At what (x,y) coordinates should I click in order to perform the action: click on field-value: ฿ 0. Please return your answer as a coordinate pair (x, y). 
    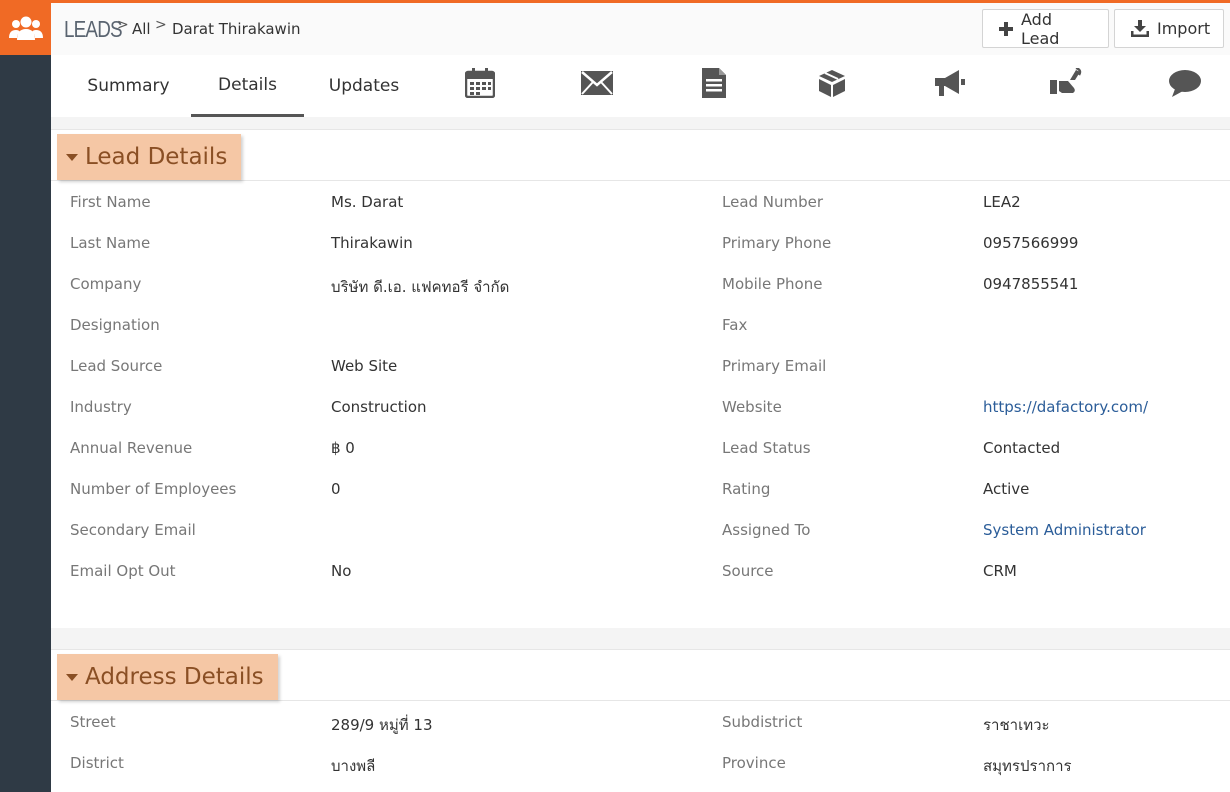
    Looking at the image, I should click on (343, 448).